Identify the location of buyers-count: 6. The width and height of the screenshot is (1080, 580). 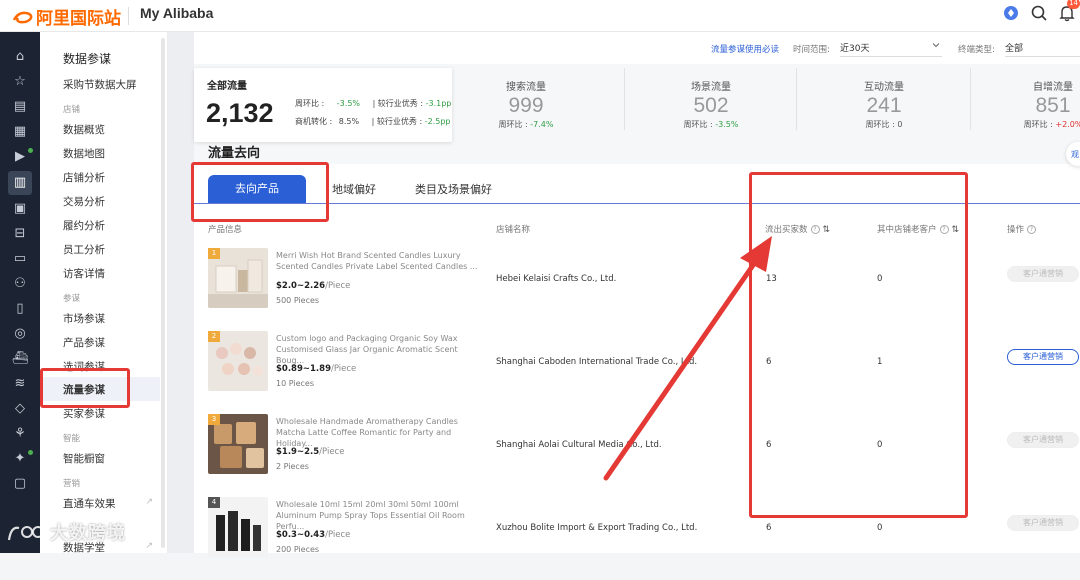
(769, 528).